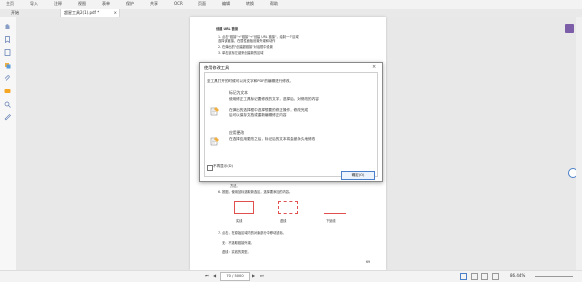  I want to click on pages-icon, so click(7, 52).